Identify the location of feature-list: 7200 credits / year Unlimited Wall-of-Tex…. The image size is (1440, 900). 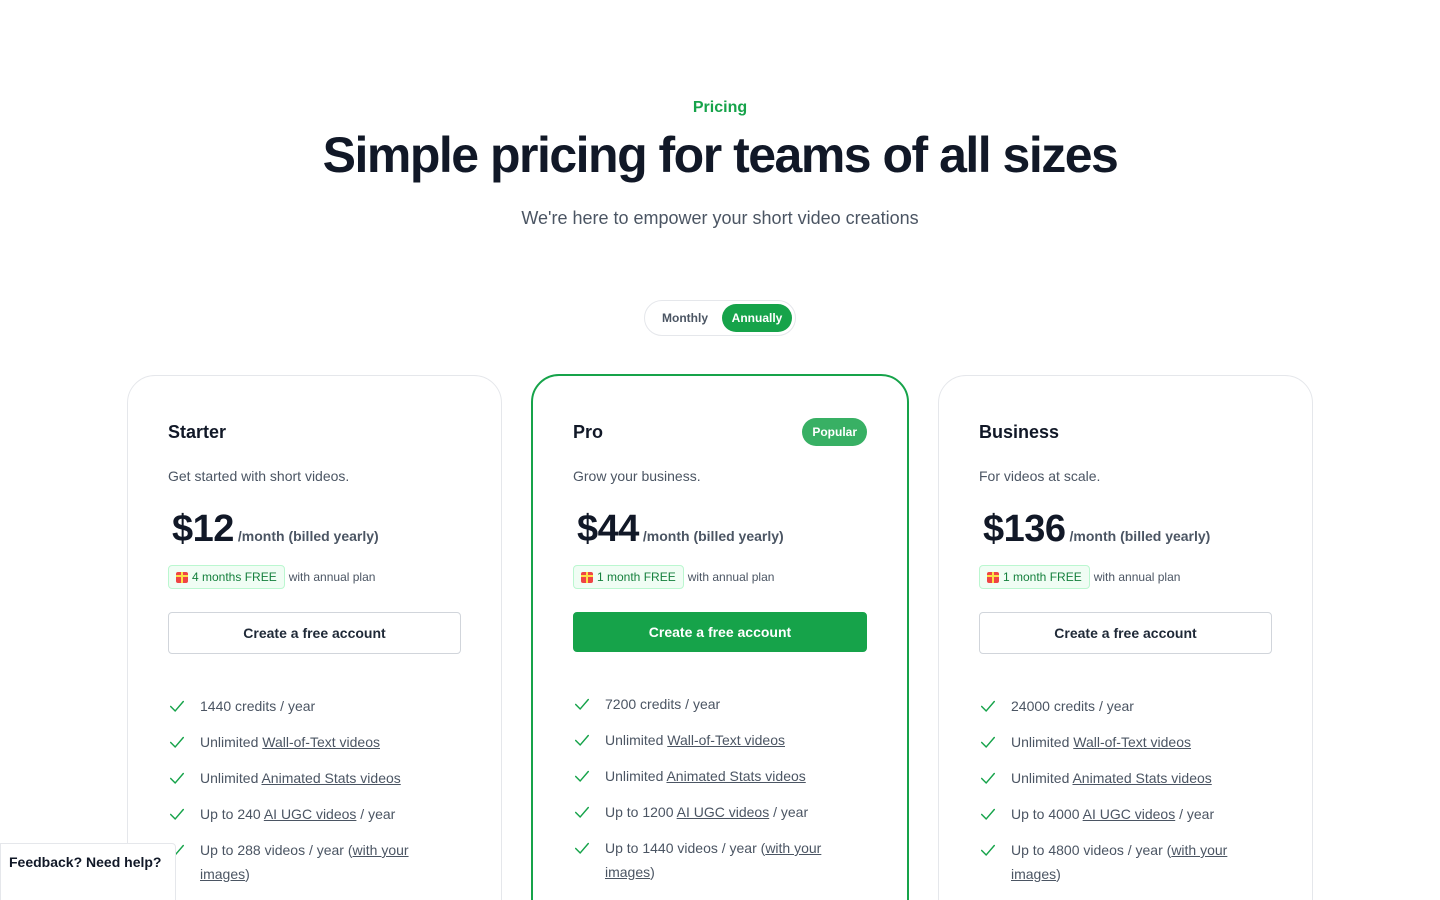
(720, 794).